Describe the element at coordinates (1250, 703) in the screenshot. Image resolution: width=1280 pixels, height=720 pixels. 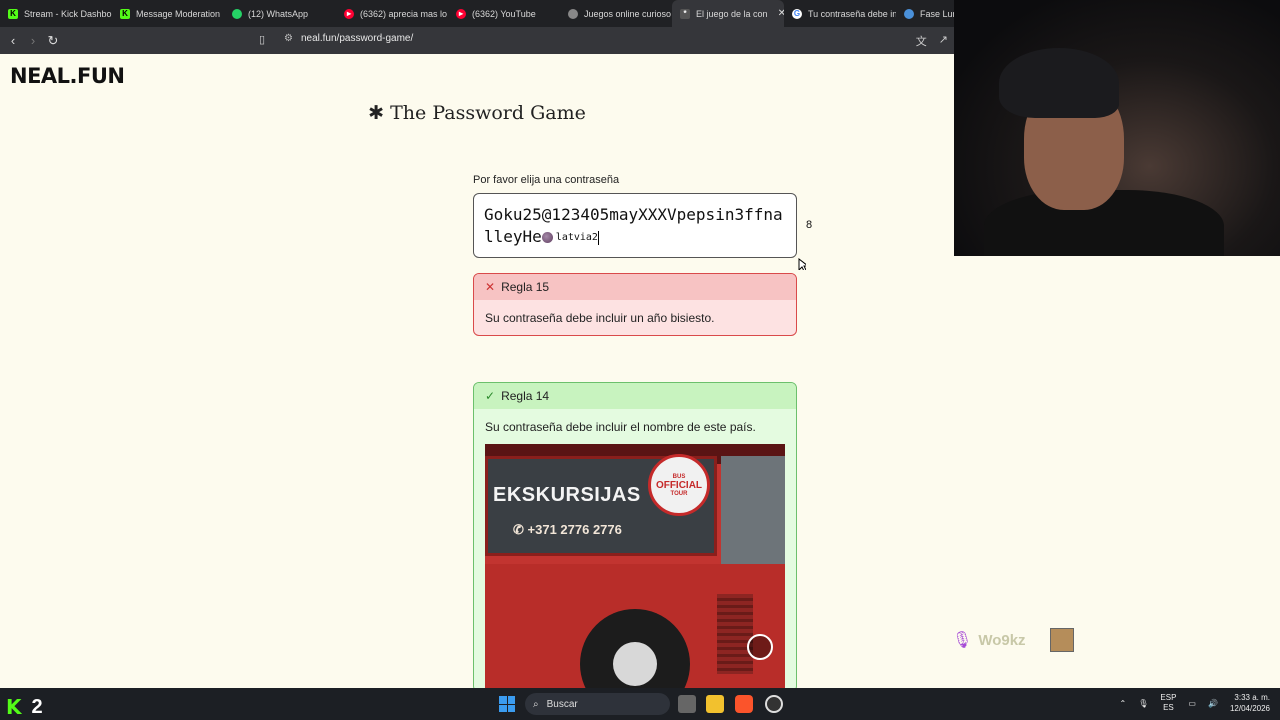
I see `clock: 3:33 a. m. 12/04/2026` at that location.